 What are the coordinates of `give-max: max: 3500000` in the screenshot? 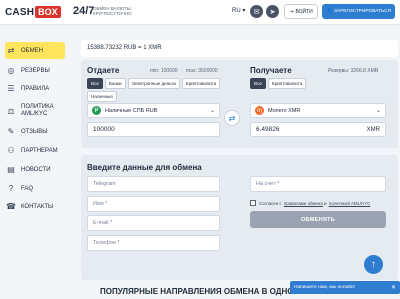 It's located at (202, 71).